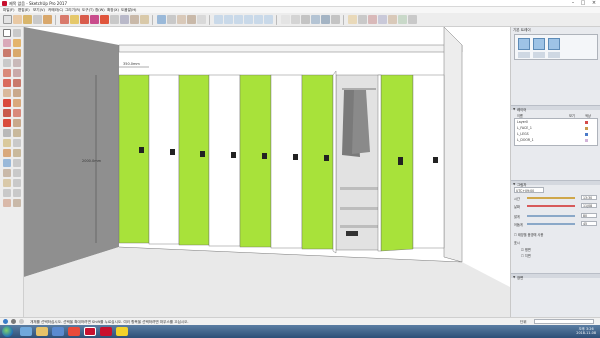 This screenshot has height=338, width=600. Describe the element at coordinates (74, 19) in the screenshot. I see `move-tool-icon` at that location.